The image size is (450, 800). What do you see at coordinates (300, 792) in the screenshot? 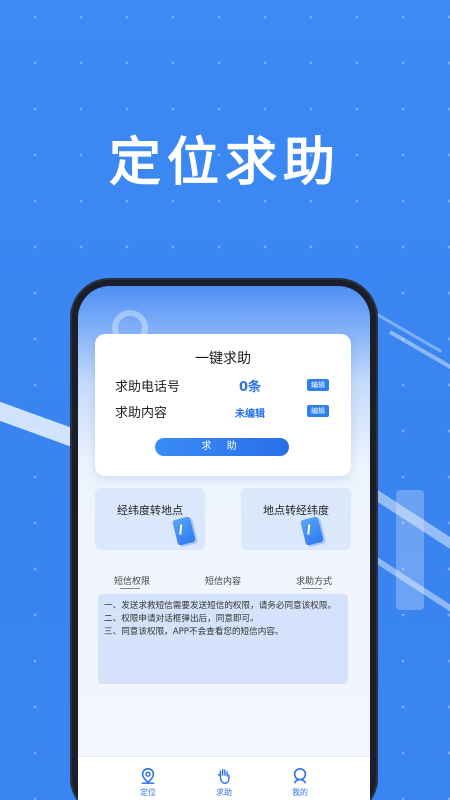
I see `nav-profile-label: 我的` at bounding box center [300, 792].